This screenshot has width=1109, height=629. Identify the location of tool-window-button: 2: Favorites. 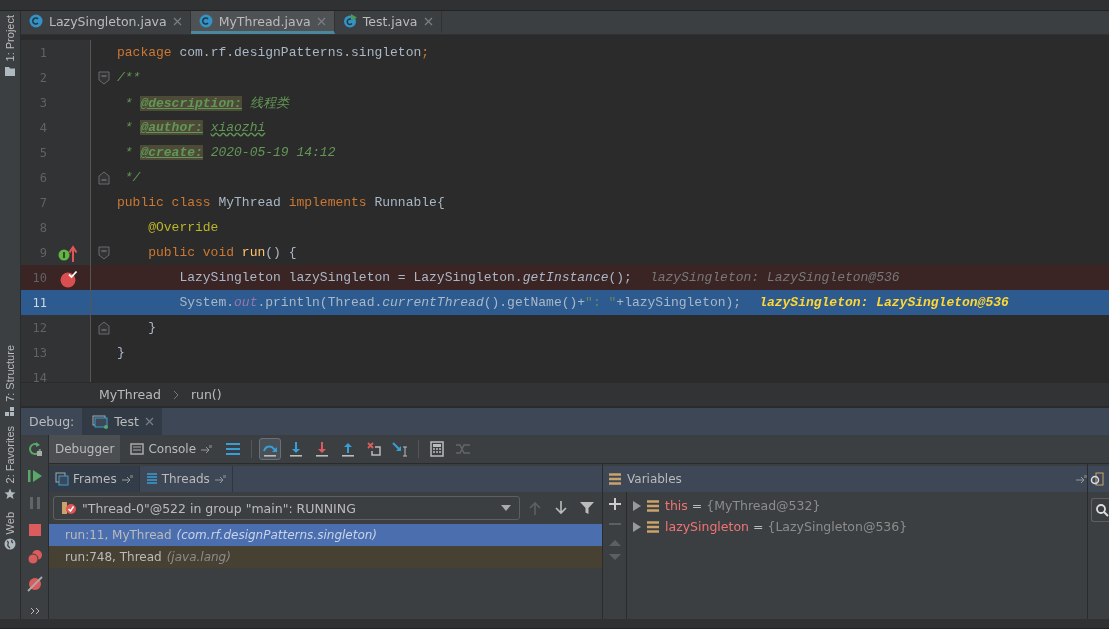
(10, 463).